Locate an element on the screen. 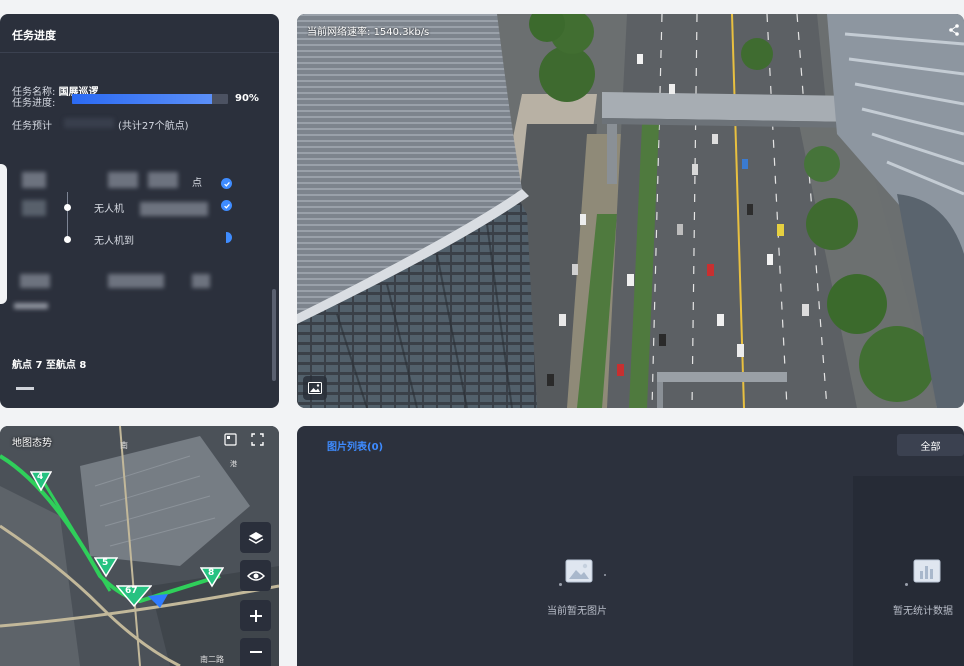 The height and width of the screenshot is (666, 964). visibility-button is located at coordinates (255, 575).